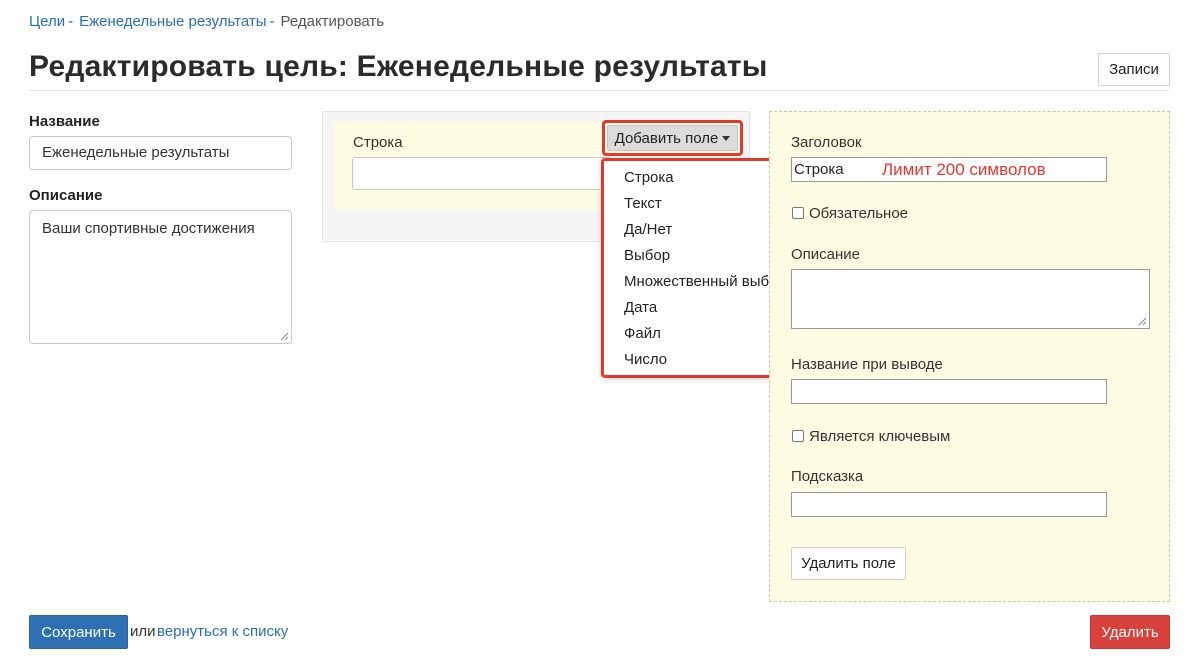 The height and width of the screenshot is (668, 1200). What do you see at coordinates (848, 563) in the screenshot?
I see `delete-field-button: Удалить поле` at bounding box center [848, 563].